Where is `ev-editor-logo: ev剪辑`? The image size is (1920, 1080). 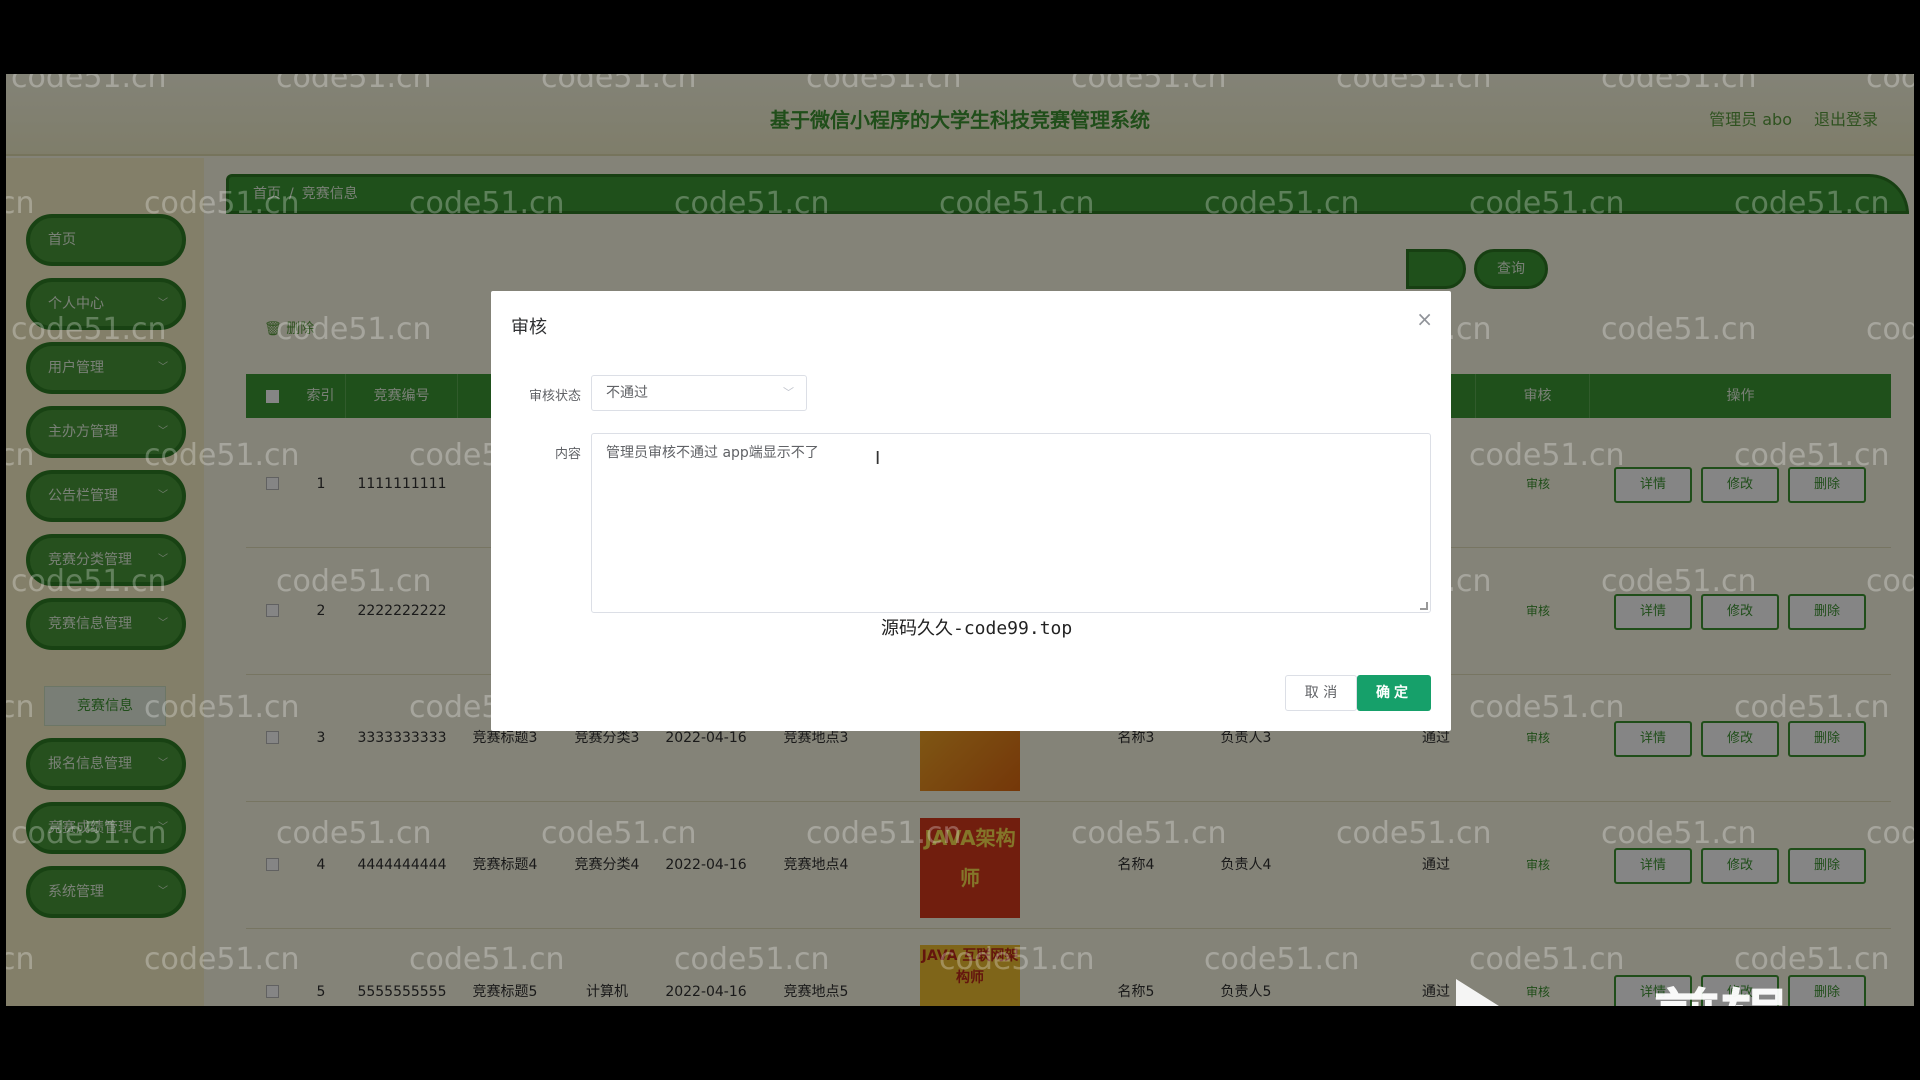 ev-editor-logo: ev剪辑 is located at coordinates (1646, 992).